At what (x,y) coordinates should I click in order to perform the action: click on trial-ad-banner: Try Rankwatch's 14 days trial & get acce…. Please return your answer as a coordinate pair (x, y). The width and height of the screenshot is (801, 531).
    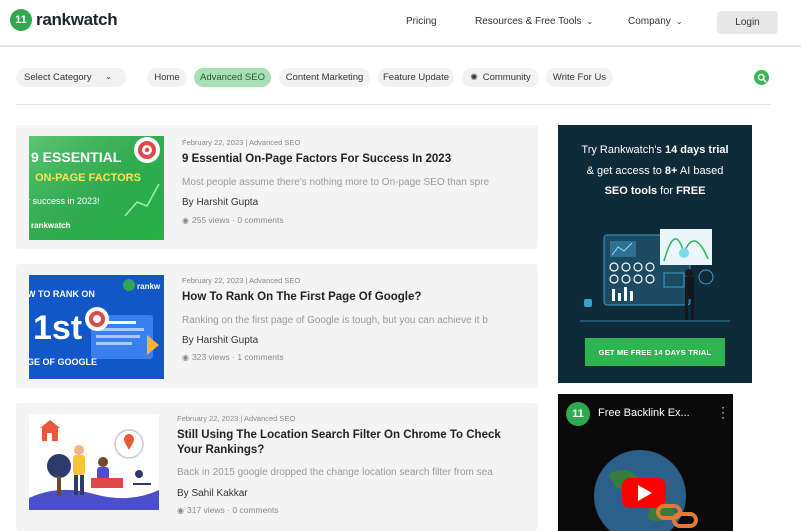
    Looking at the image, I should click on (655, 254).